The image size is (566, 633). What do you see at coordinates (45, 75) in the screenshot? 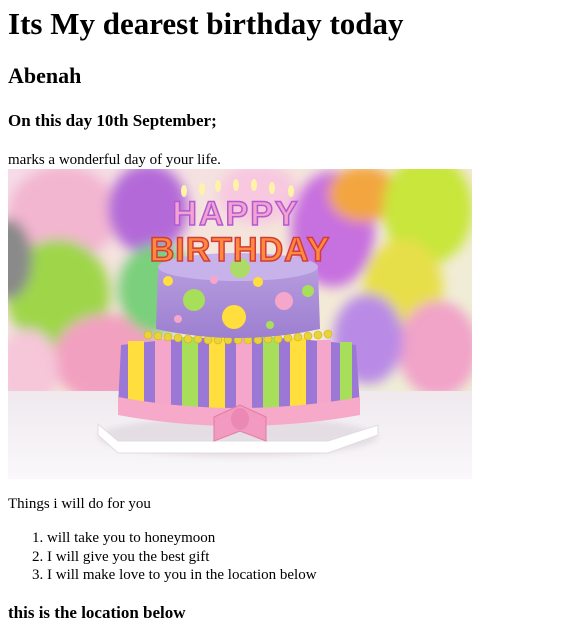
I see `person-name: Abenah` at bounding box center [45, 75].